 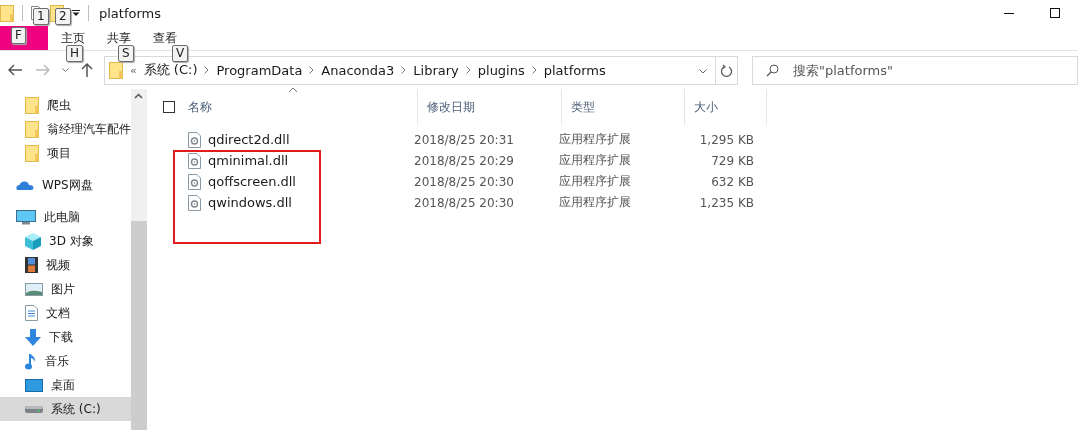 I want to click on music-note-icon, so click(x=31, y=361).